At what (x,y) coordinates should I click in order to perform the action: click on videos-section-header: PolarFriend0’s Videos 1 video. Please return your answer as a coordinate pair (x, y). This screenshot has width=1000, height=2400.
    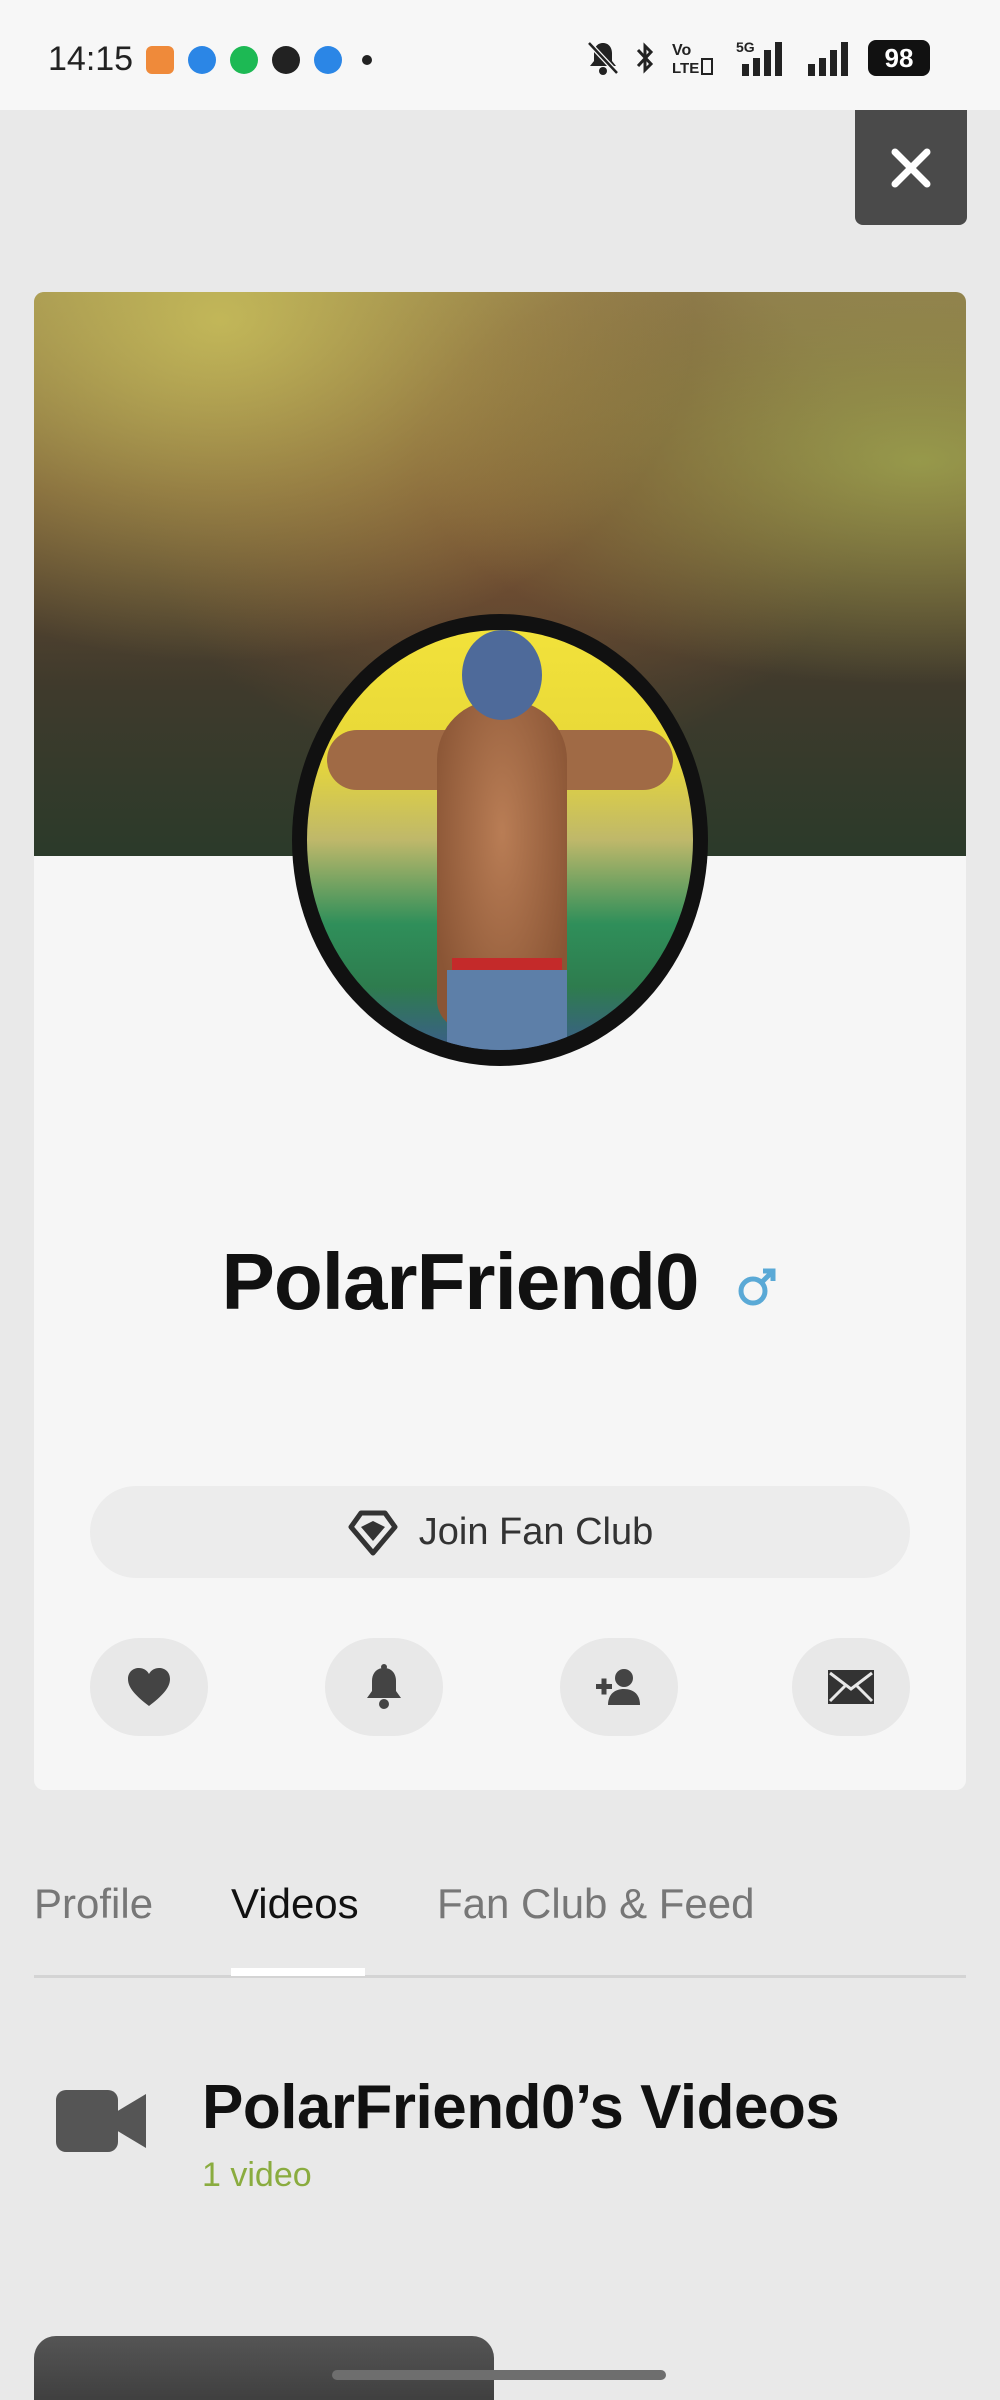
    Looking at the image, I should click on (500, 2135).